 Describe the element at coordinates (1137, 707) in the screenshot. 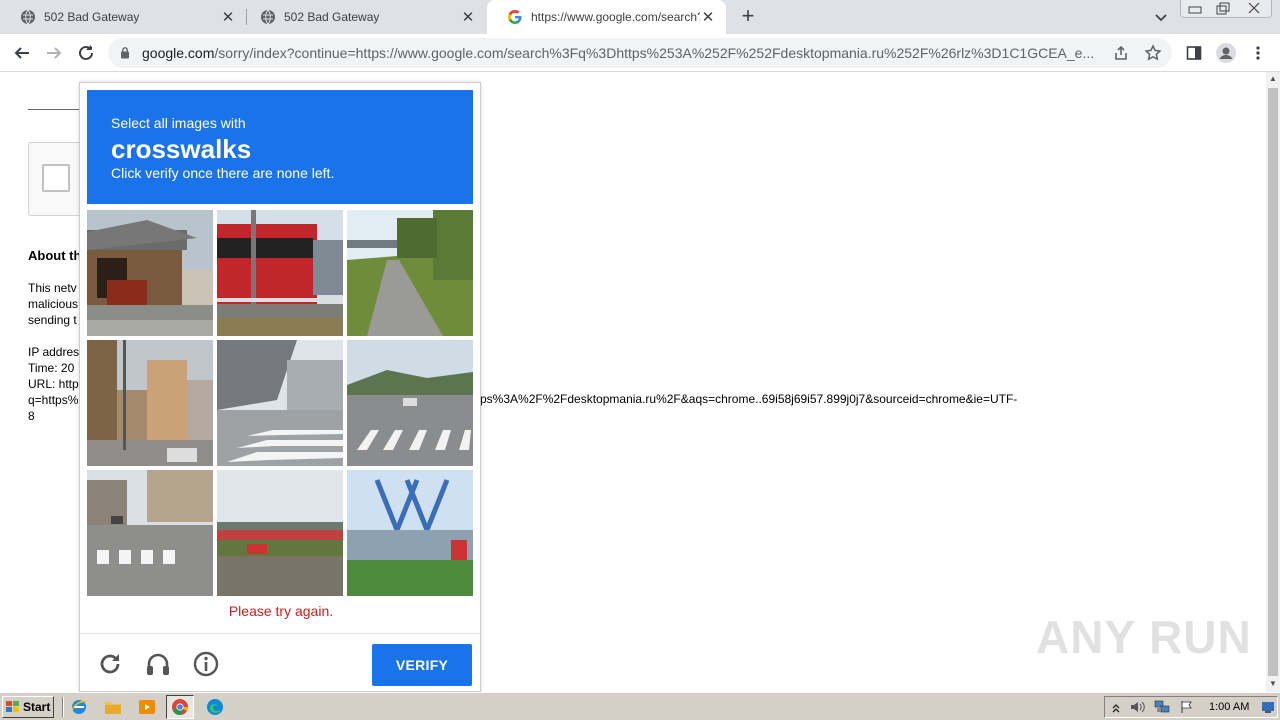

I see `volume-icon` at that location.